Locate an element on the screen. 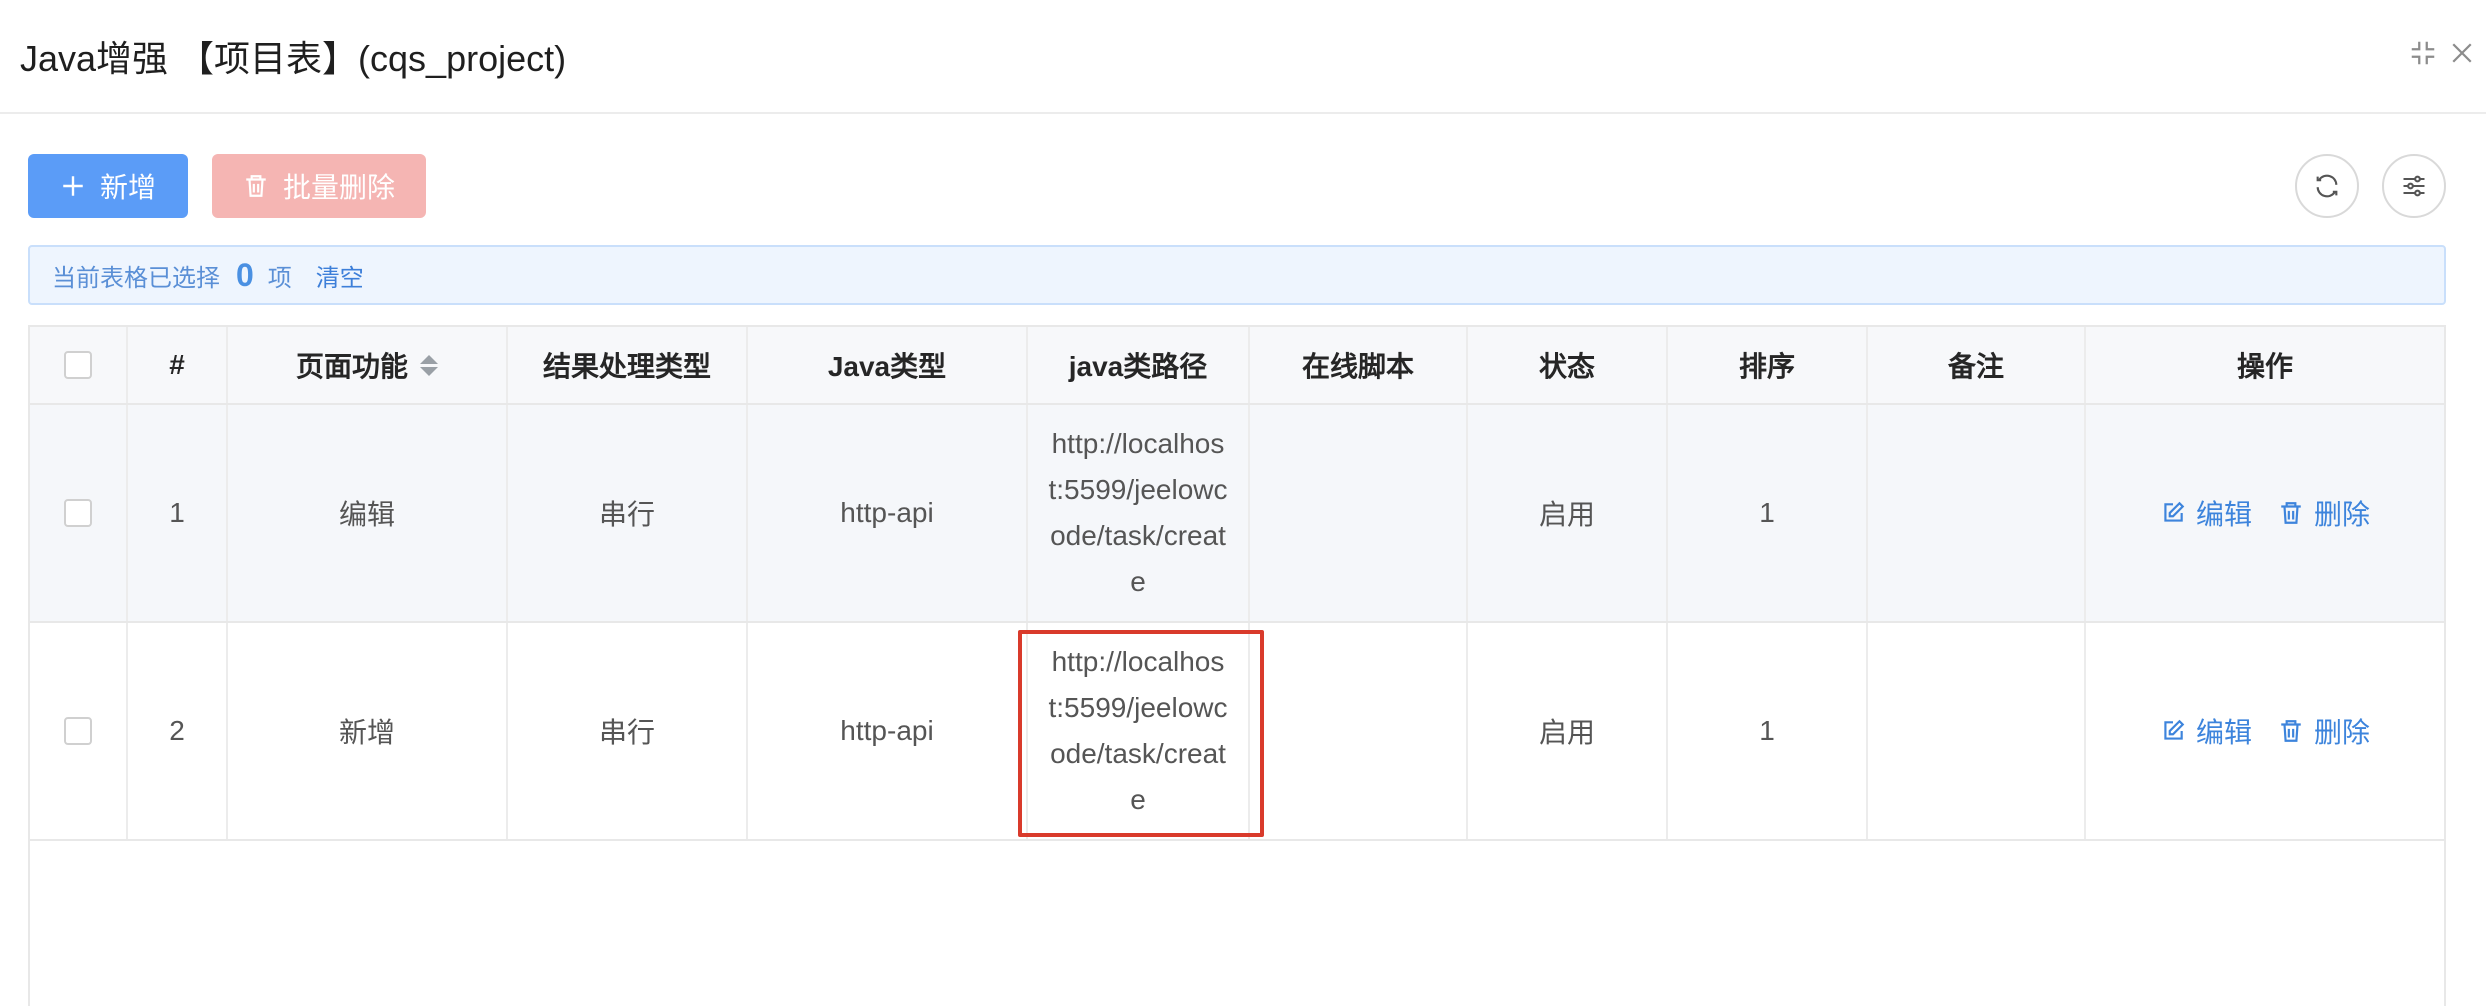 The image size is (2486, 1006). row-page-function: 编辑 is located at coordinates (368, 513).